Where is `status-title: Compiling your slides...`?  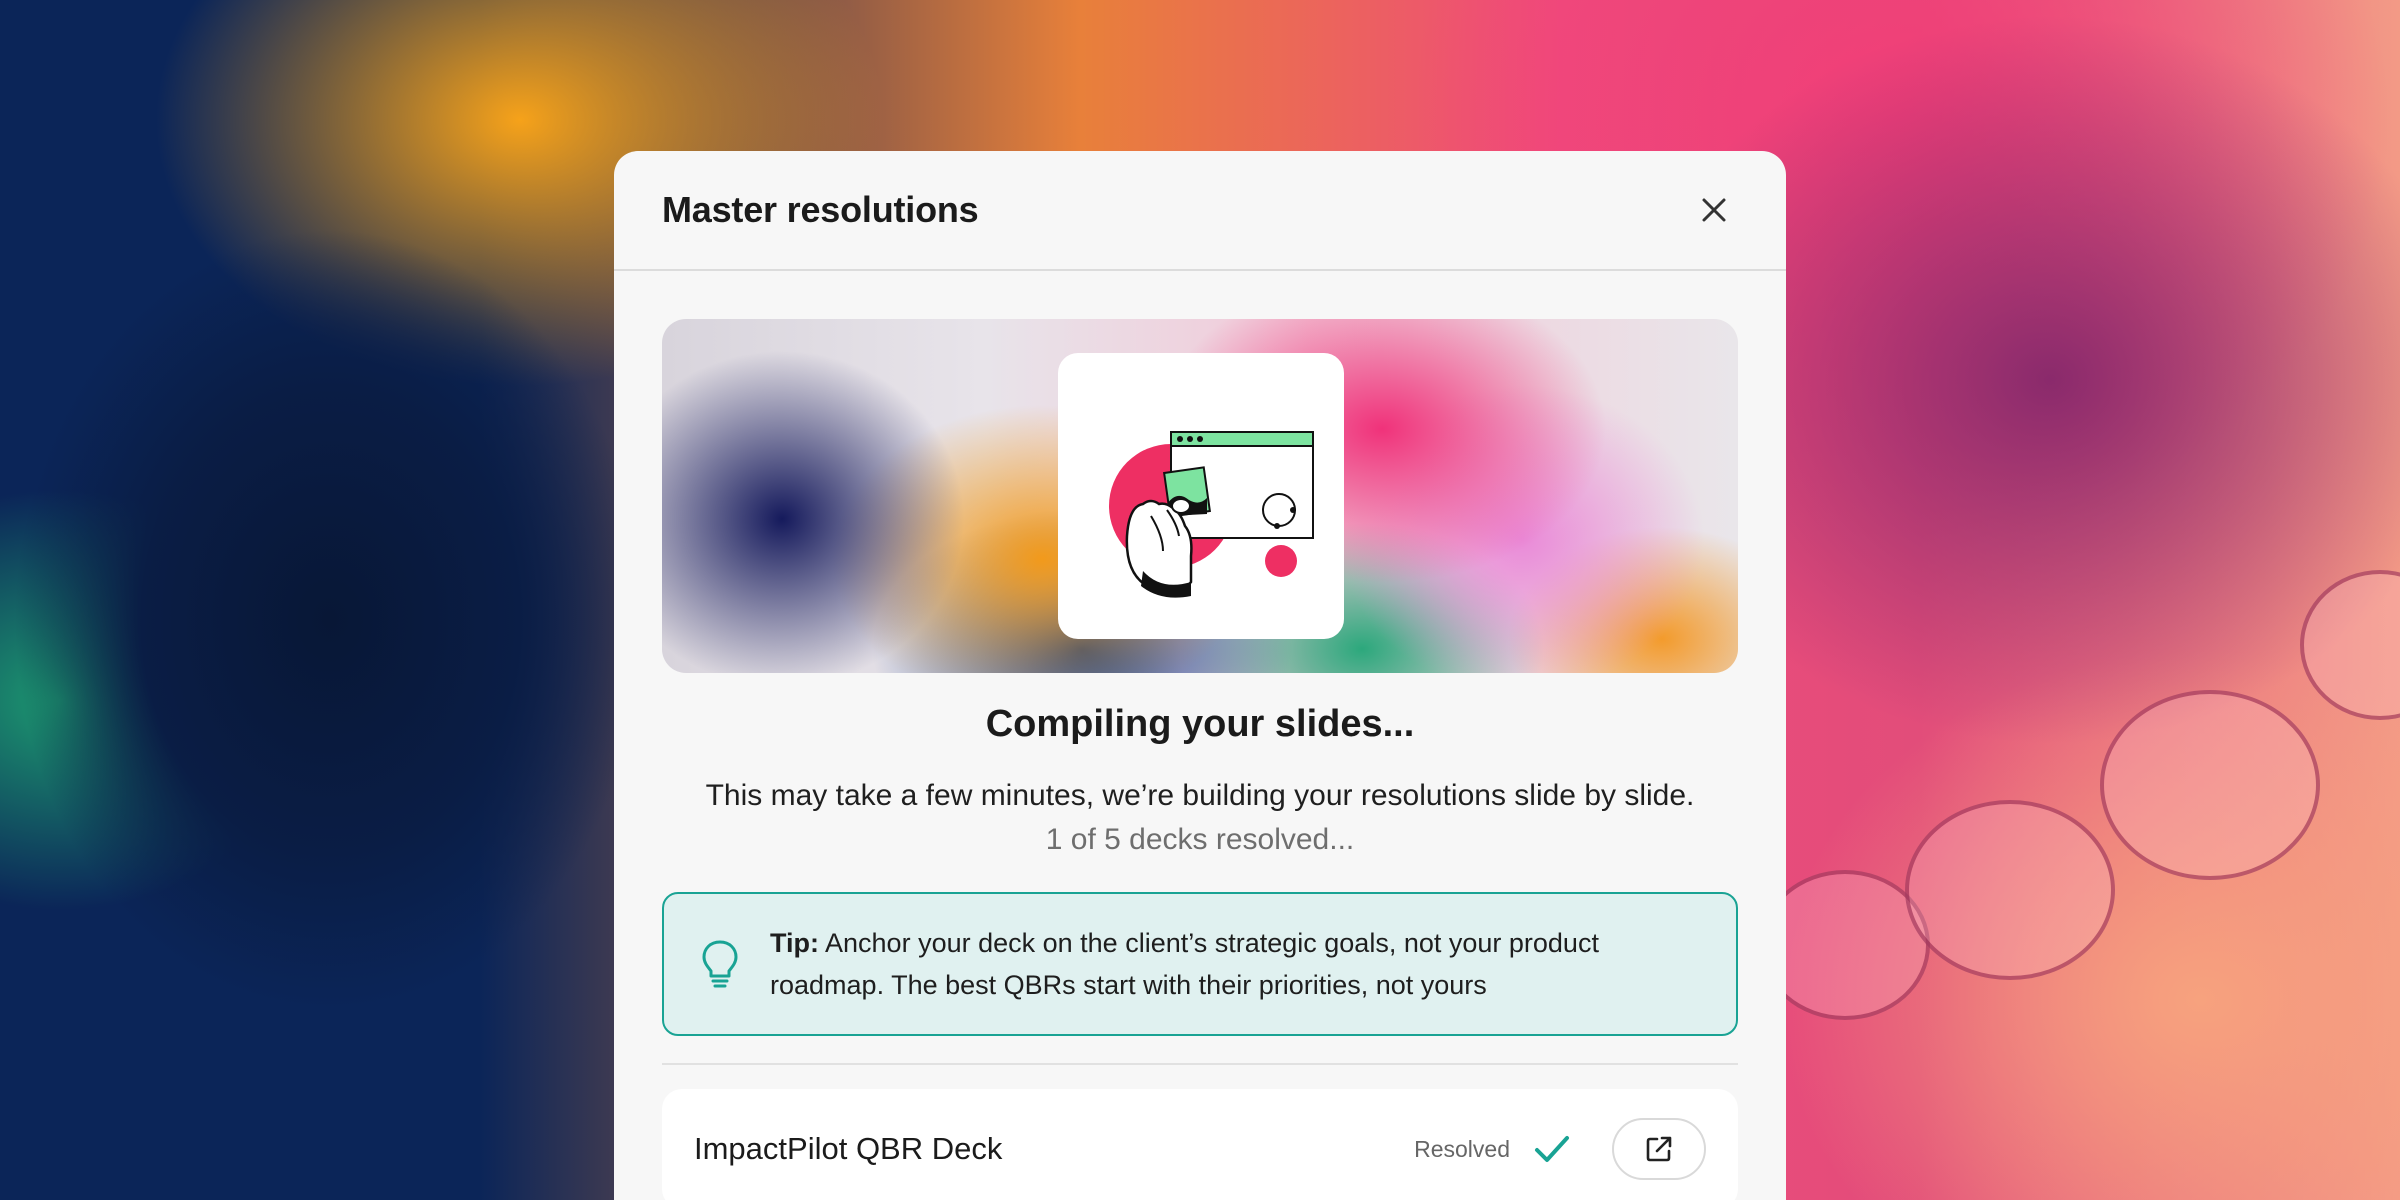 status-title: Compiling your slides... is located at coordinates (1200, 724).